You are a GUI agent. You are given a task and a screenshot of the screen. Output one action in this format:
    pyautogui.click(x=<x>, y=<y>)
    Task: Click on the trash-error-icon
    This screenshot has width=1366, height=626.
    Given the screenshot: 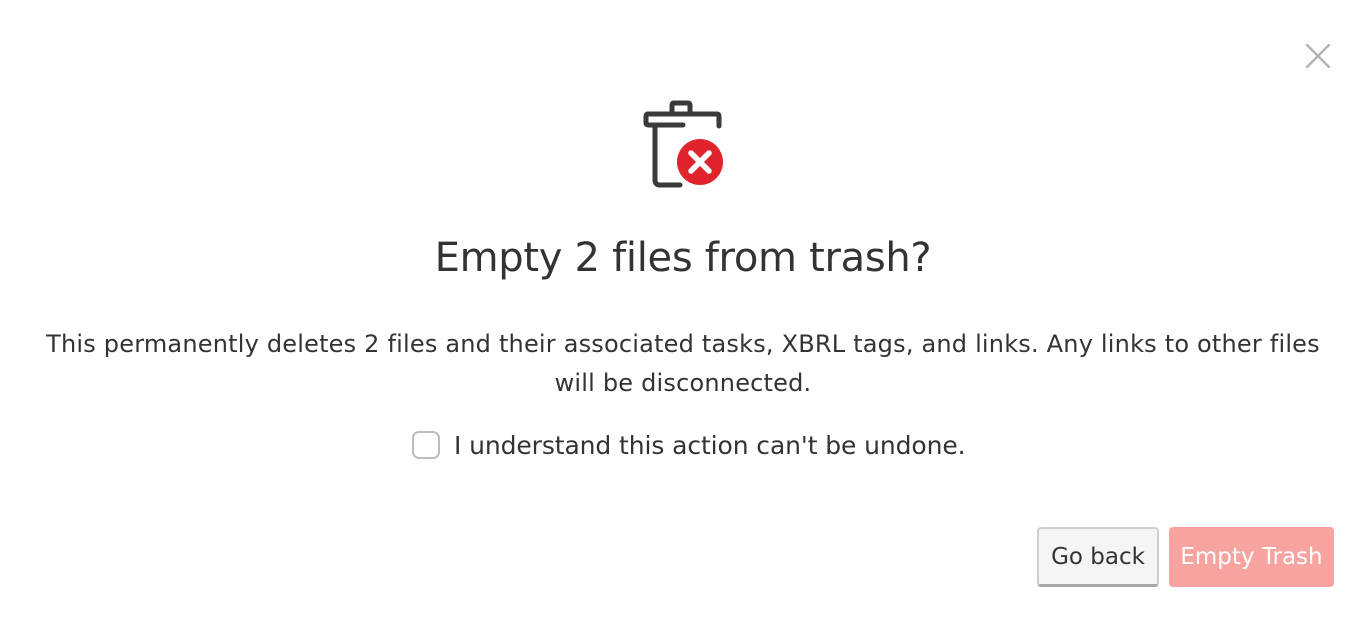 What is the action you would take?
    pyautogui.click(x=684, y=144)
    